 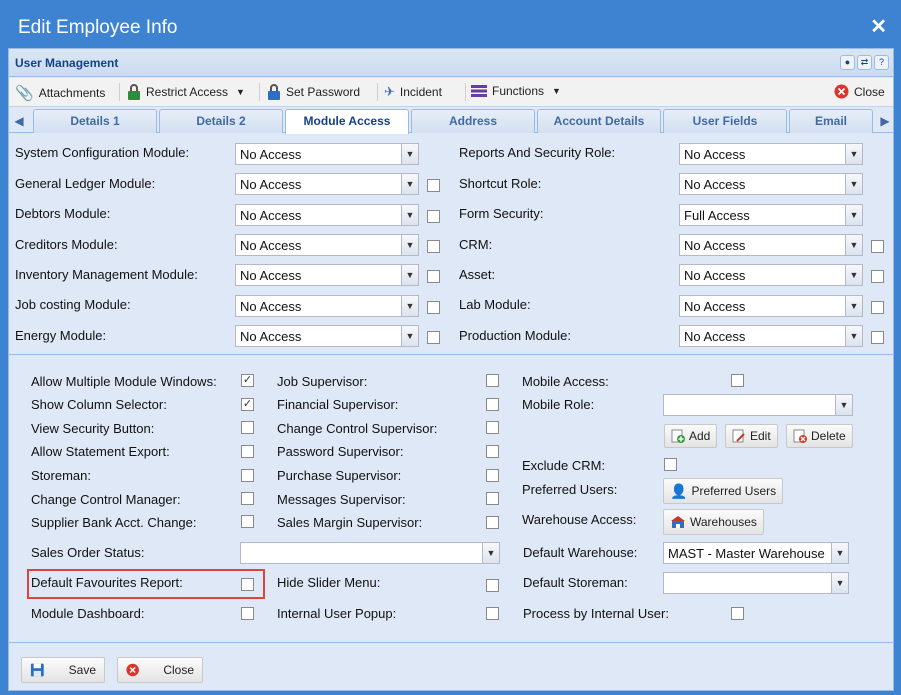 I want to click on tab-module-access: Module Access, so click(x=347, y=121).